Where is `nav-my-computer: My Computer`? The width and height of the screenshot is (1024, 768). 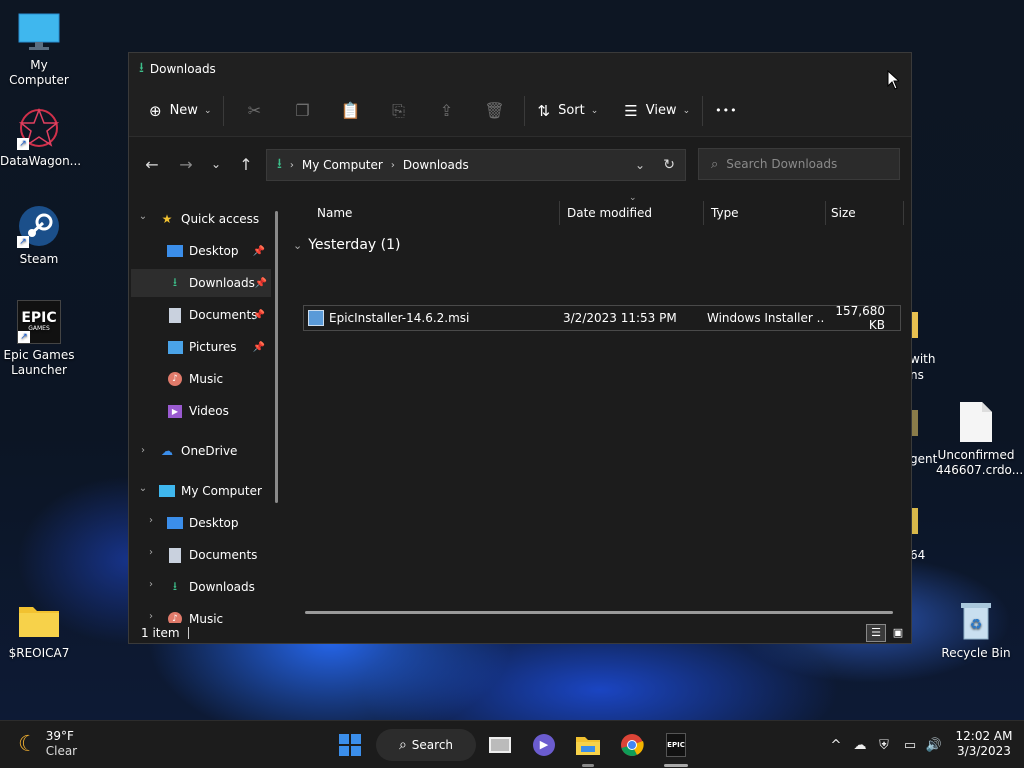
nav-my-computer: My Computer is located at coordinates (199, 491).